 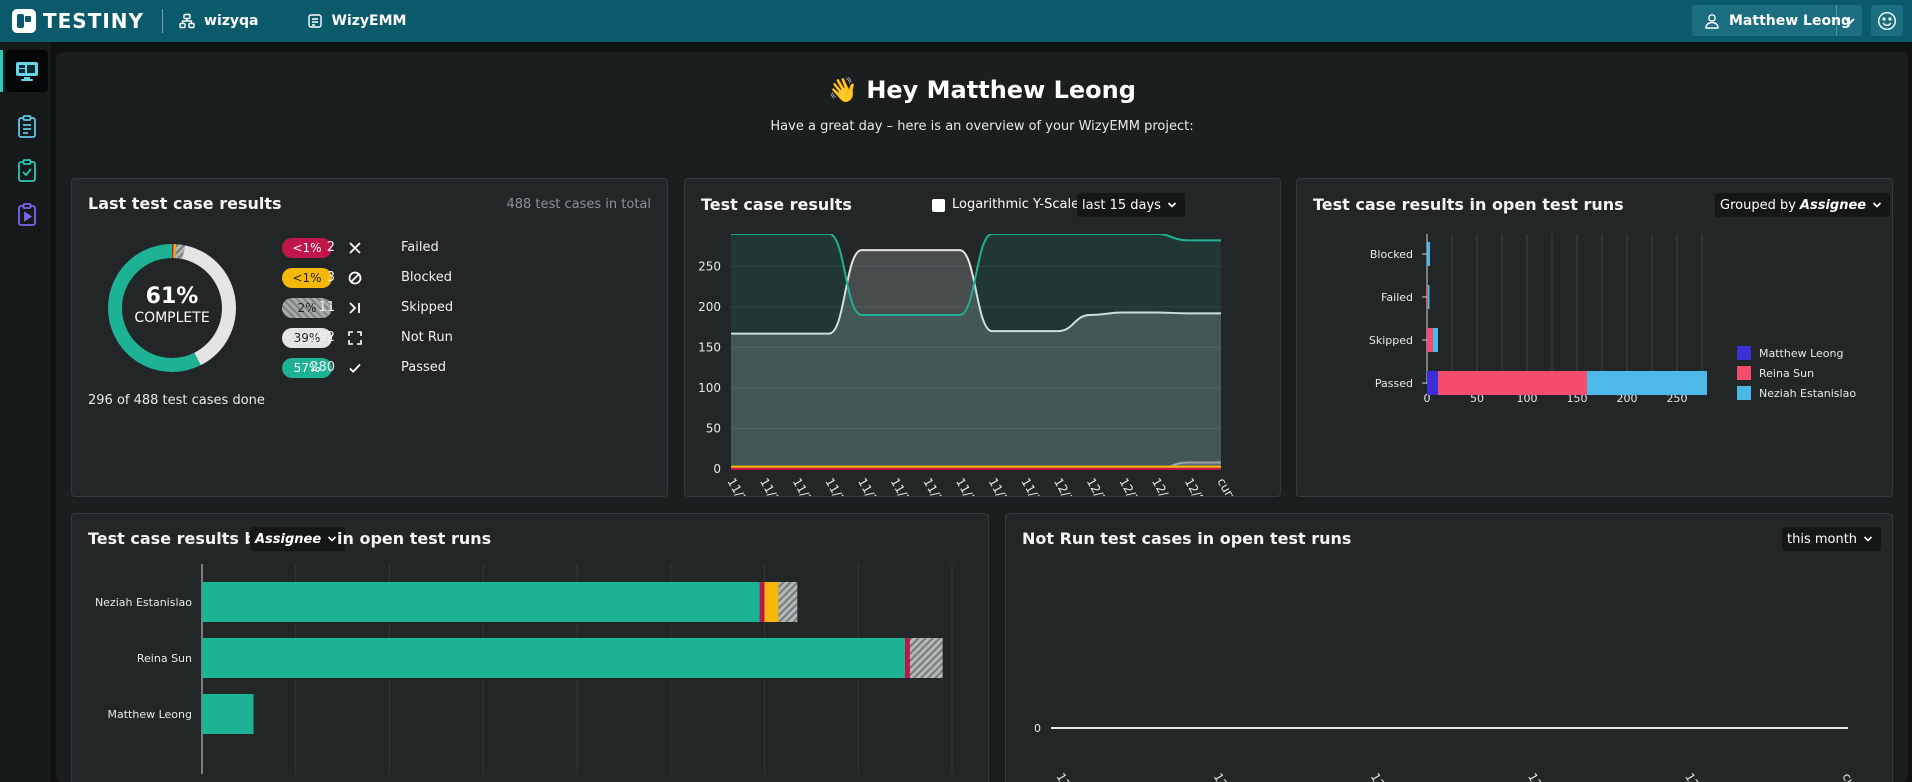 What do you see at coordinates (94, 21) in the screenshot?
I see `brand-name: TESTINY` at bounding box center [94, 21].